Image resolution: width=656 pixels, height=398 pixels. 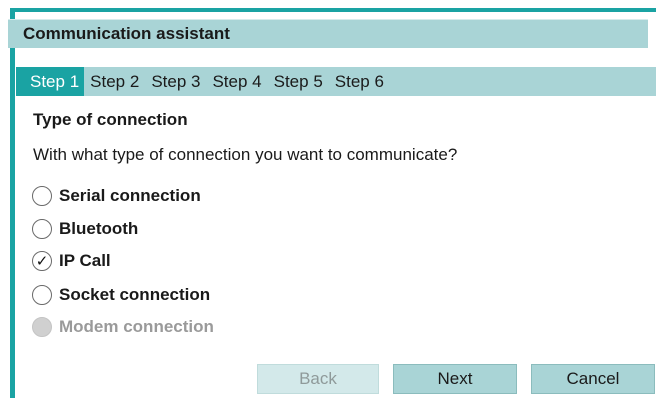 I want to click on radio-checked-icon: ✓, so click(x=42, y=261).